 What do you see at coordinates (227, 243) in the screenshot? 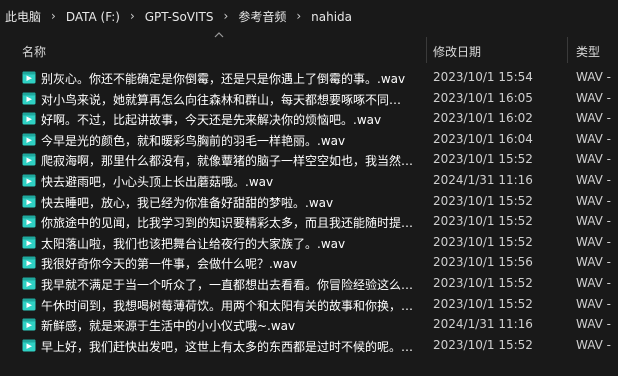
I see `file-name: 太阳落山啦，我们也该把舞台让给夜行的大家族了。.wav` at bounding box center [227, 243].